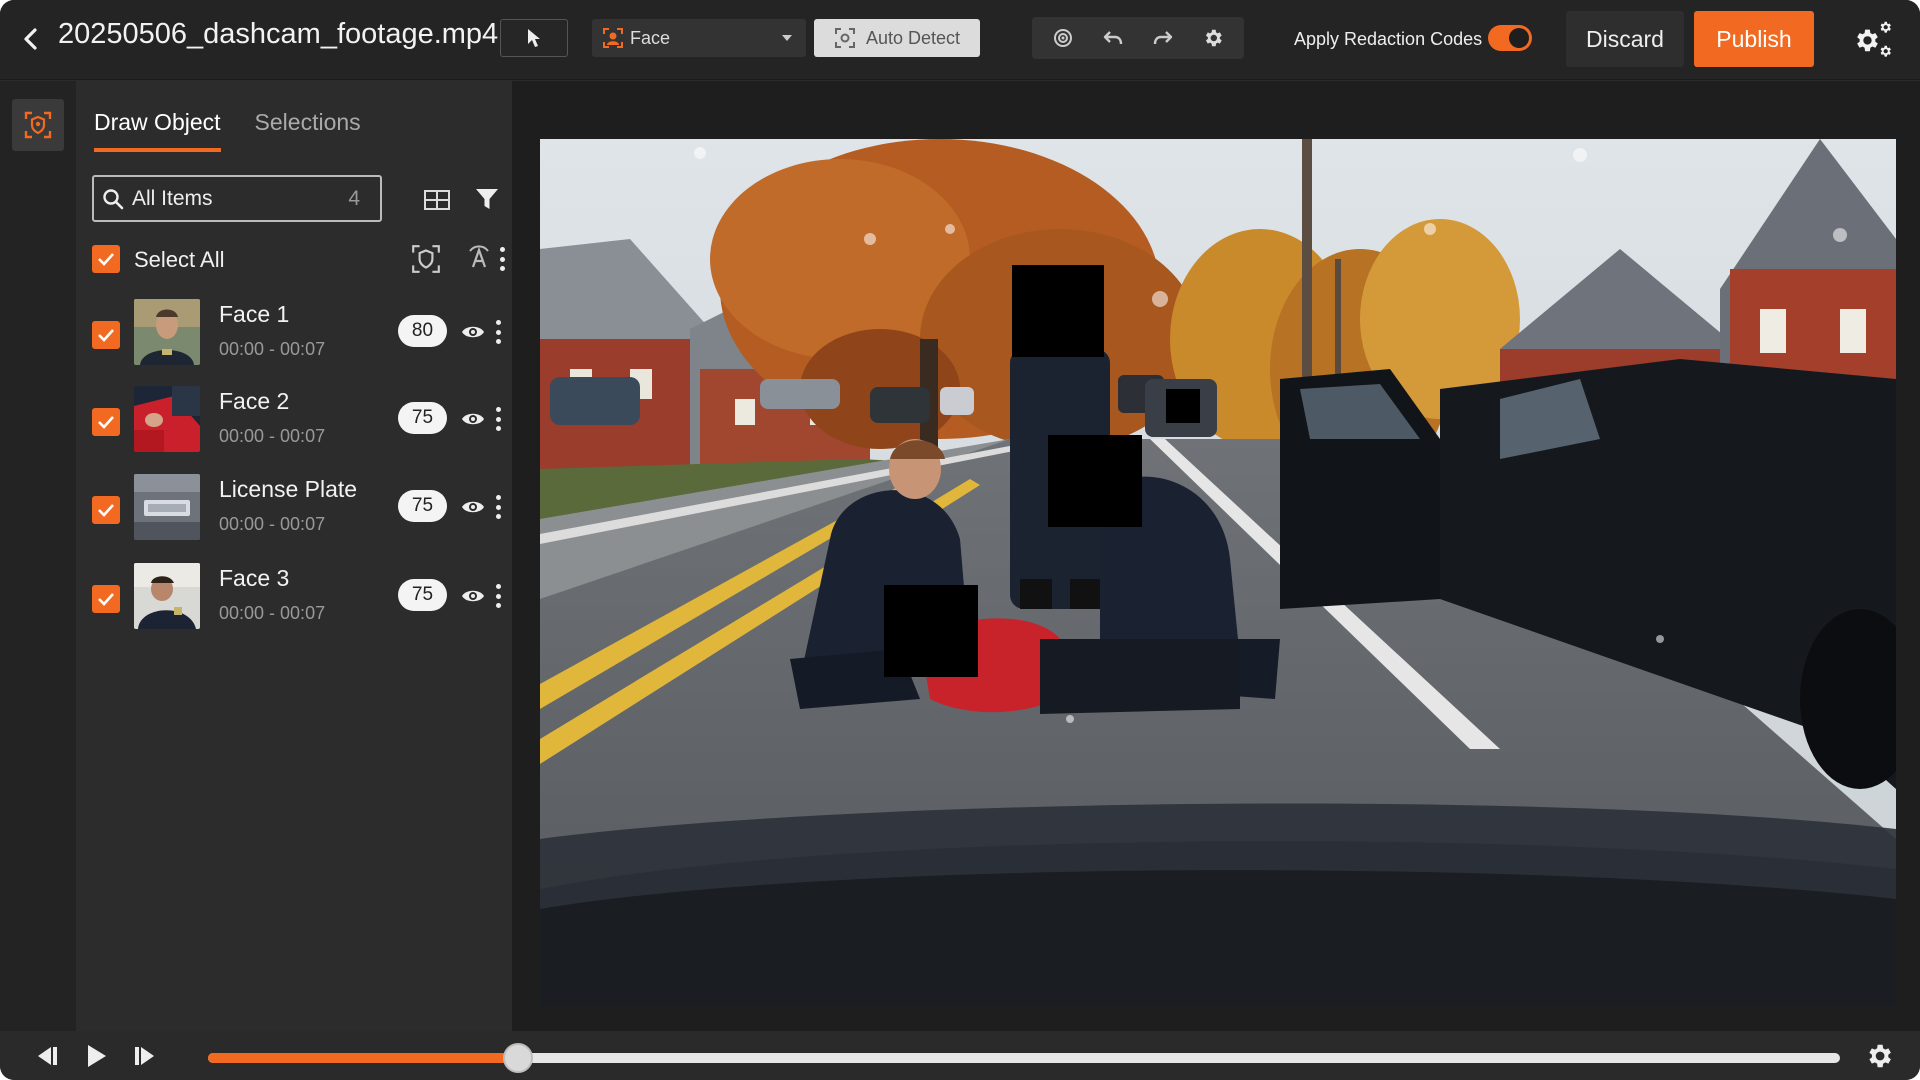 The image size is (1920, 1080). I want to click on list-item: Face 2 00:00 - 00:07 75, so click(297, 422).